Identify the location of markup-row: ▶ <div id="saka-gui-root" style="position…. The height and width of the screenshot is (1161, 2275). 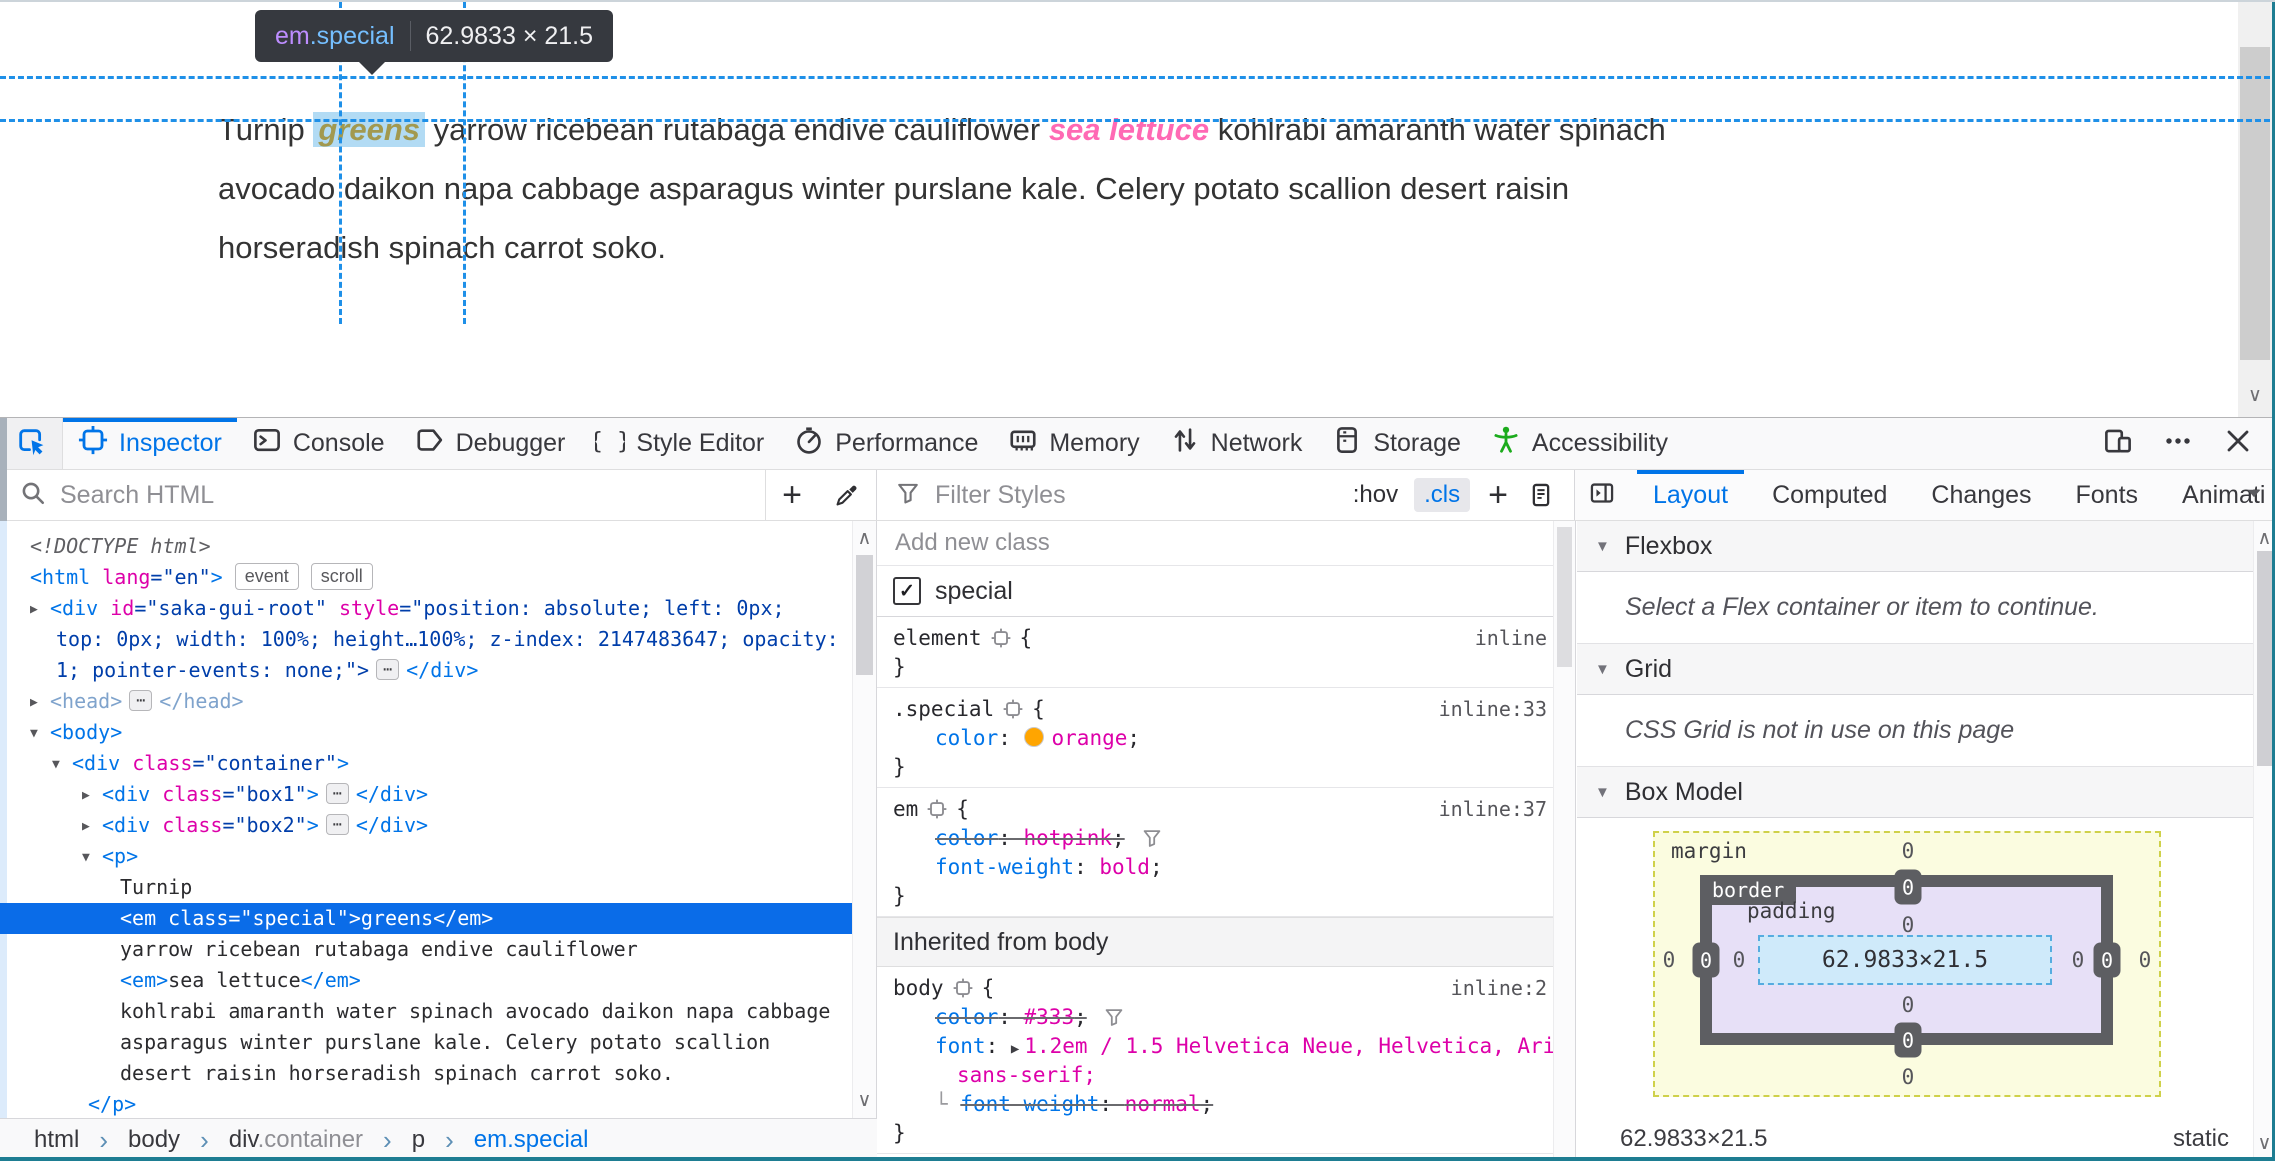
(426, 608).